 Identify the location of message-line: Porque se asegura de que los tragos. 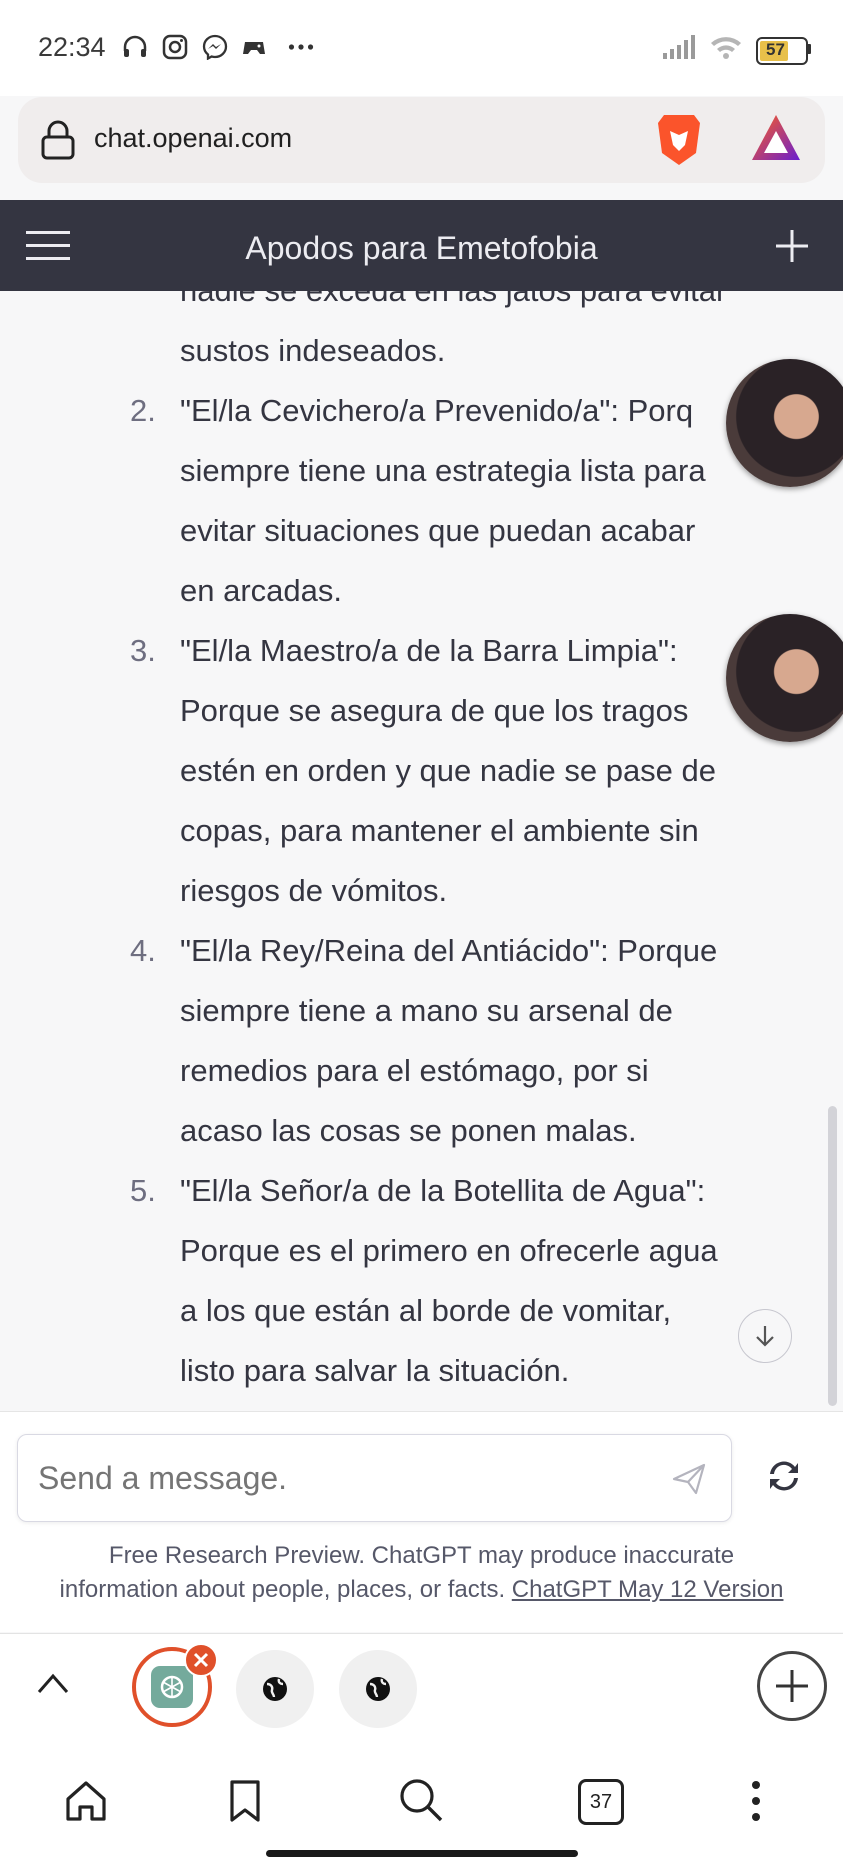
(434, 710).